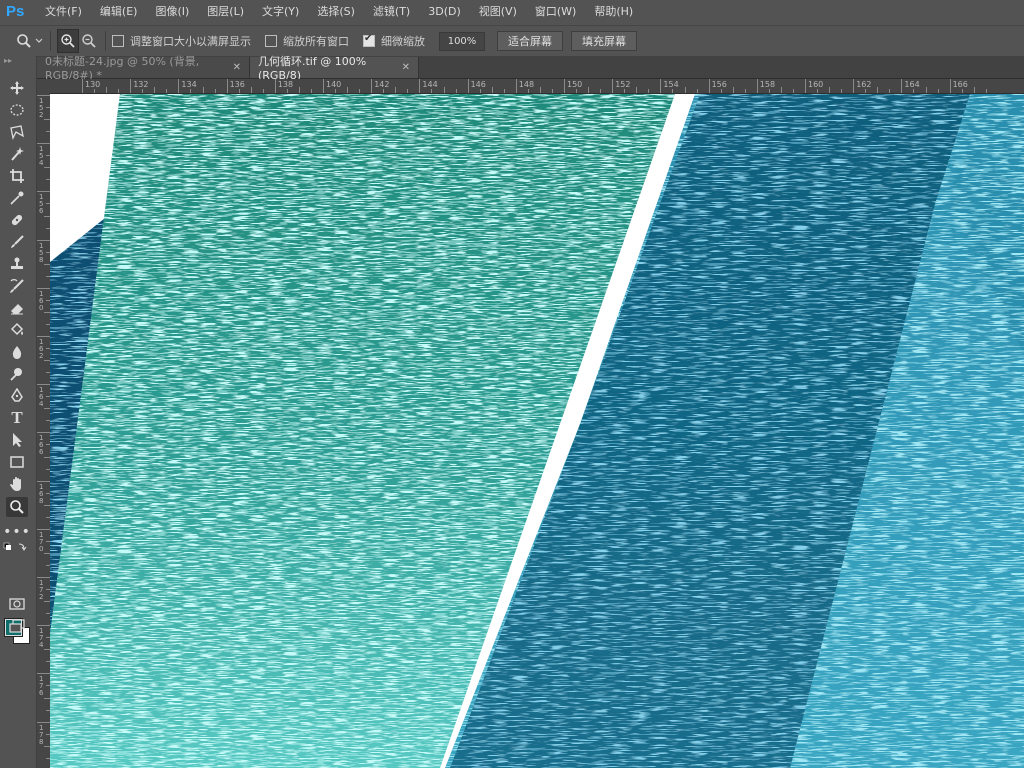  What do you see at coordinates (394, 41) in the screenshot?
I see `scrubby-zoom-checkbox: 细微缩放` at bounding box center [394, 41].